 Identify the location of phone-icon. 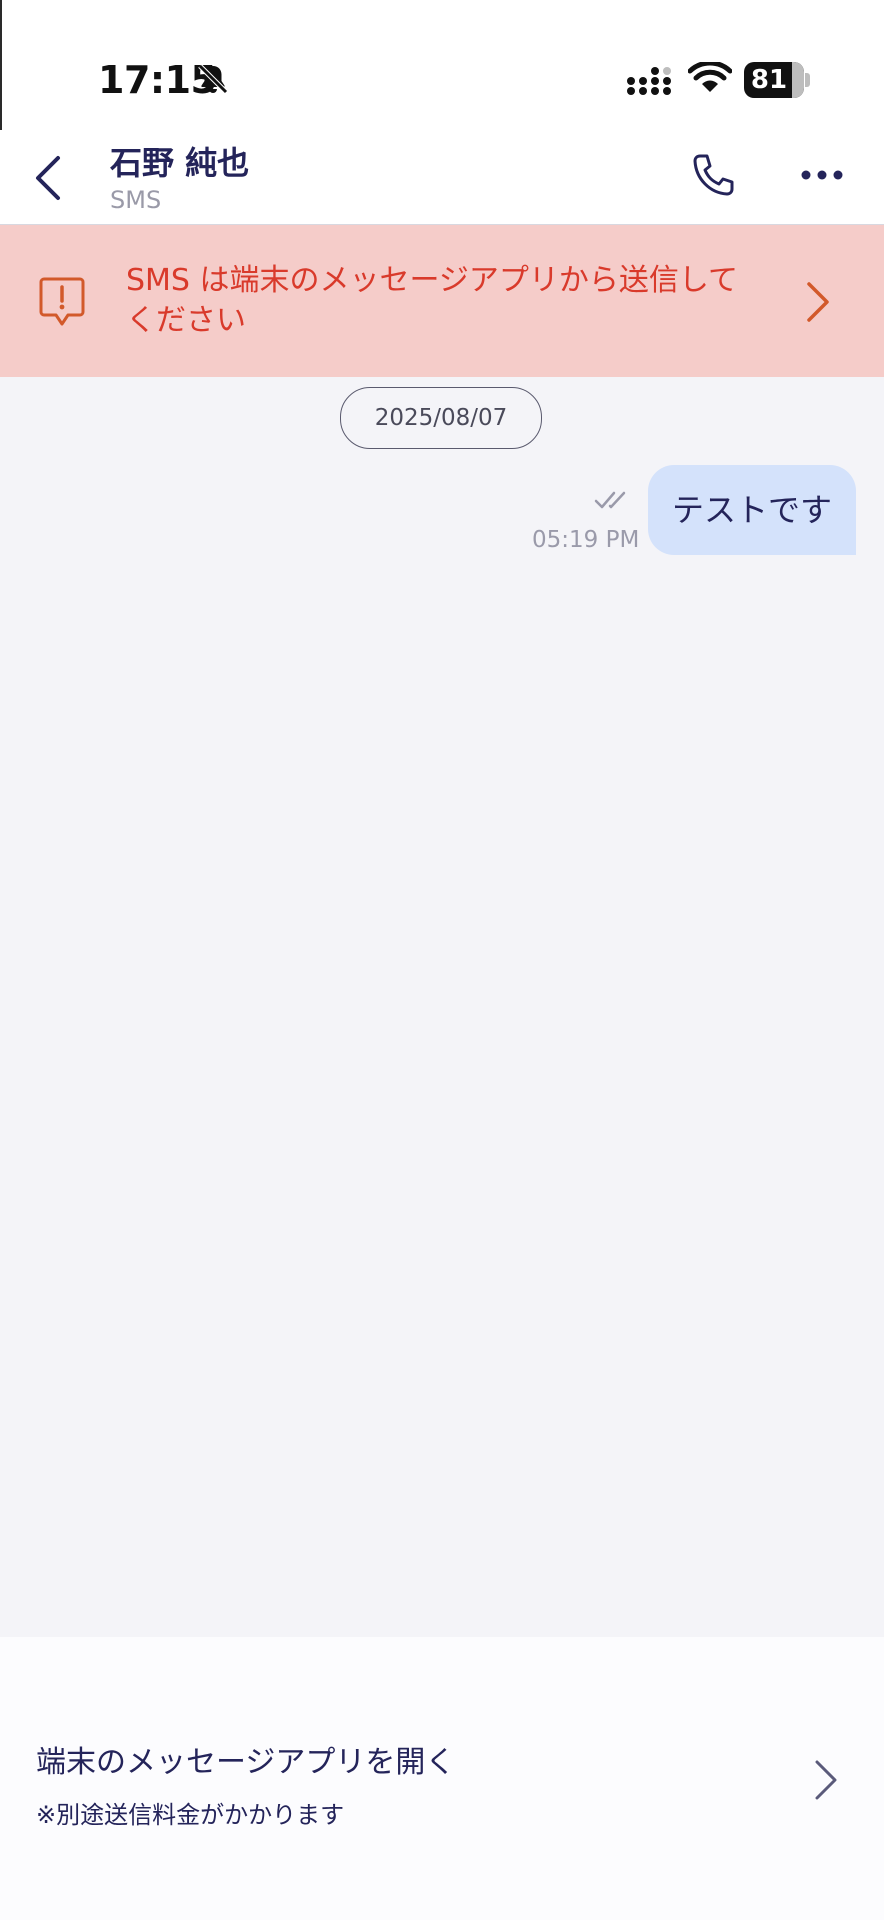
(713, 175).